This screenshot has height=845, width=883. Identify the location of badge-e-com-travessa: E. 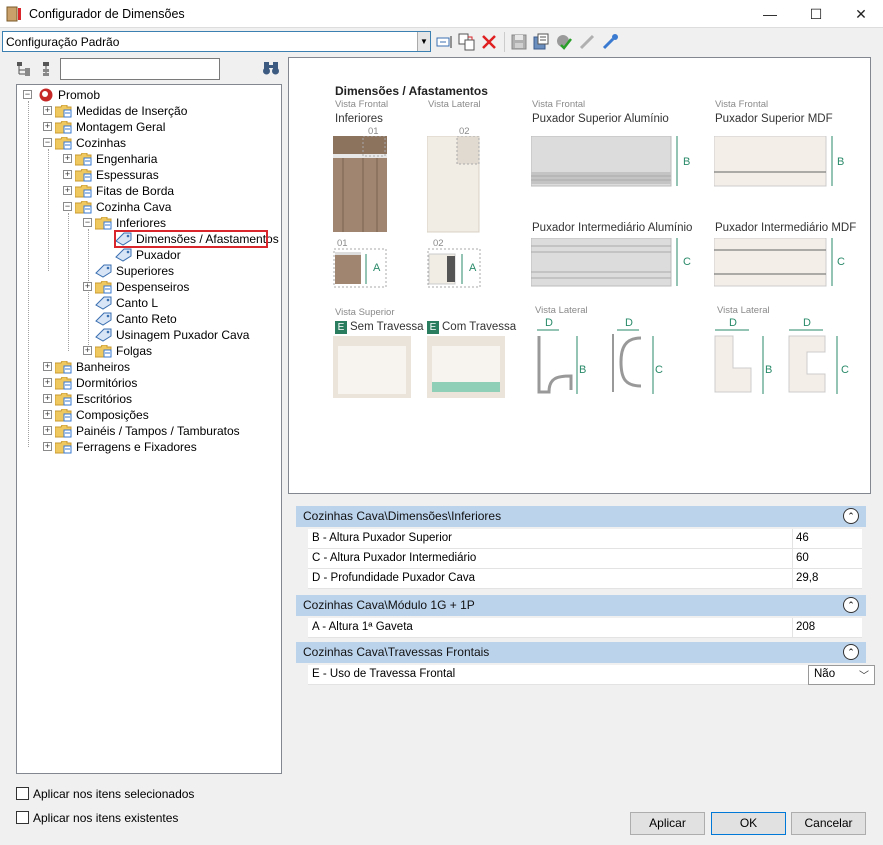
(433, 327).